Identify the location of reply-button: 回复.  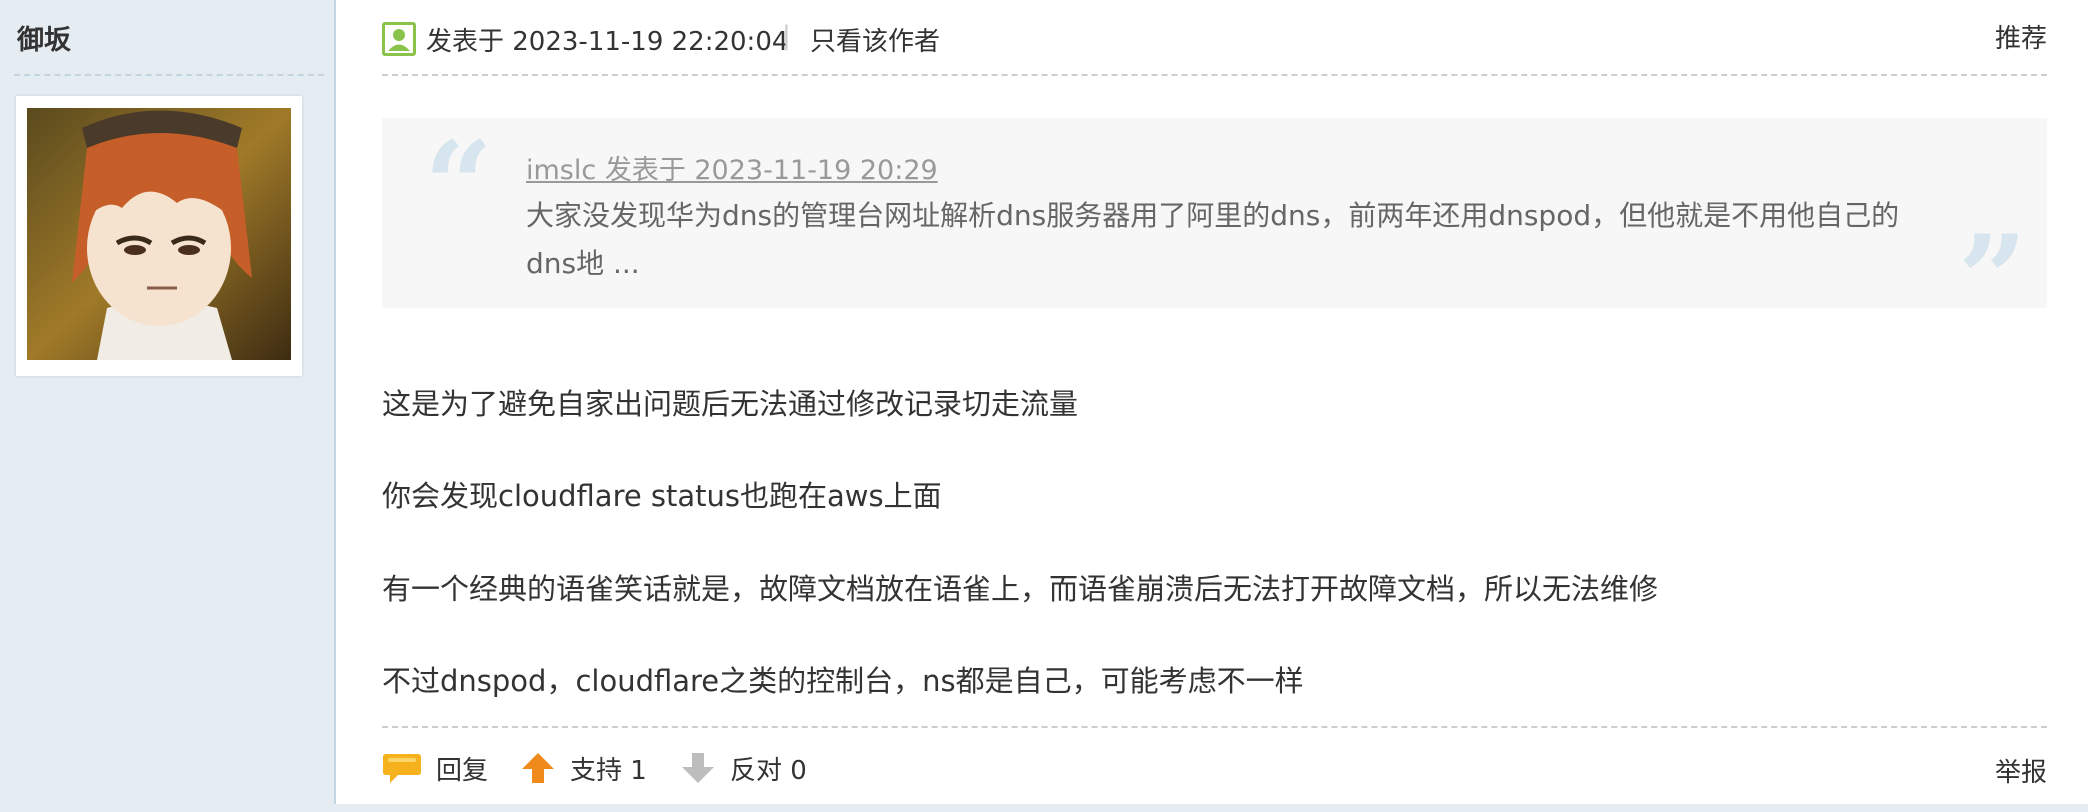
(435, 768).